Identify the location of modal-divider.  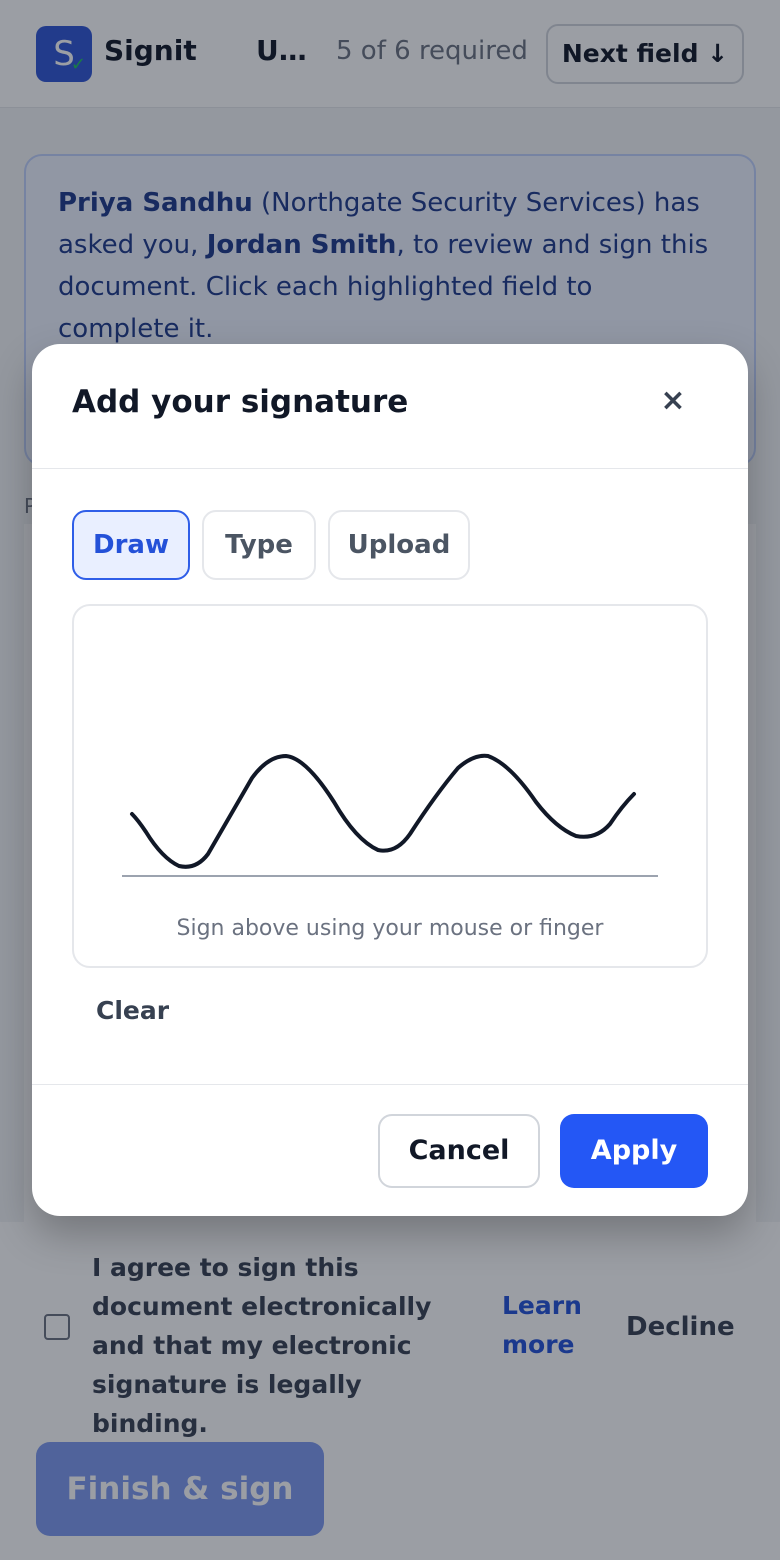
(390, 468).